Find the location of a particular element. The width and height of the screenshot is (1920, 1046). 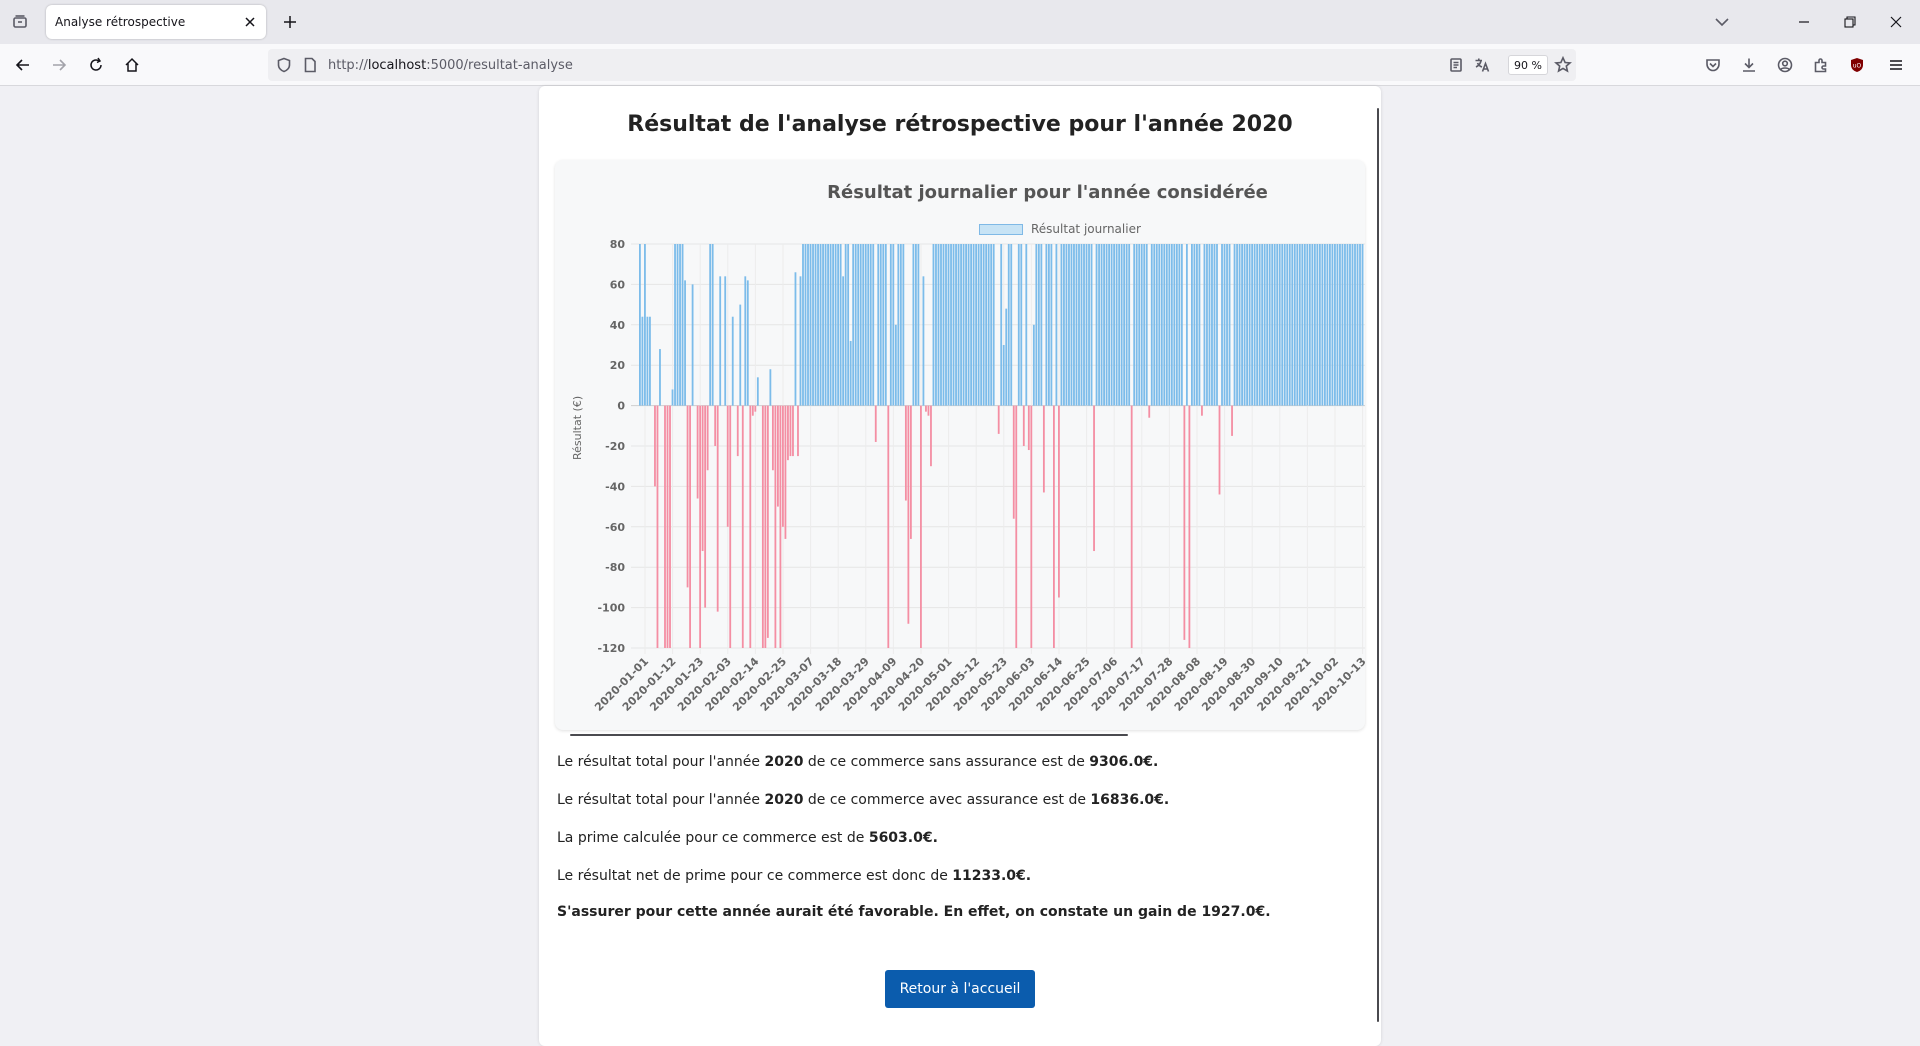

close-tab-icon is located at coordinates (250, 22).